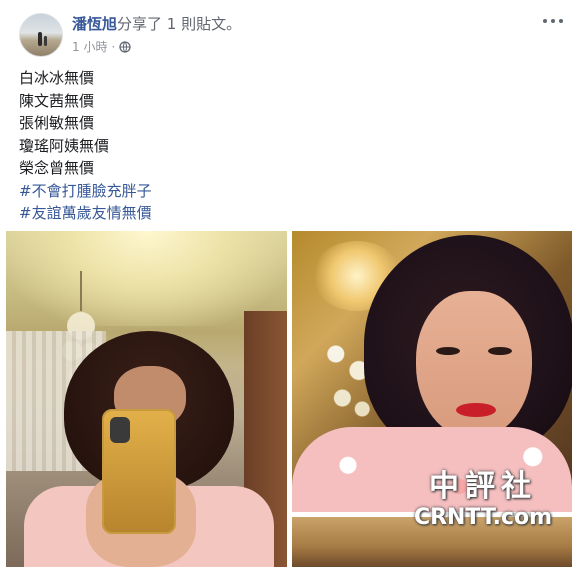 The height and width of the screenshot is (567, 572). I want to click on message-line: 榮念曾無價, so click(57, 168).